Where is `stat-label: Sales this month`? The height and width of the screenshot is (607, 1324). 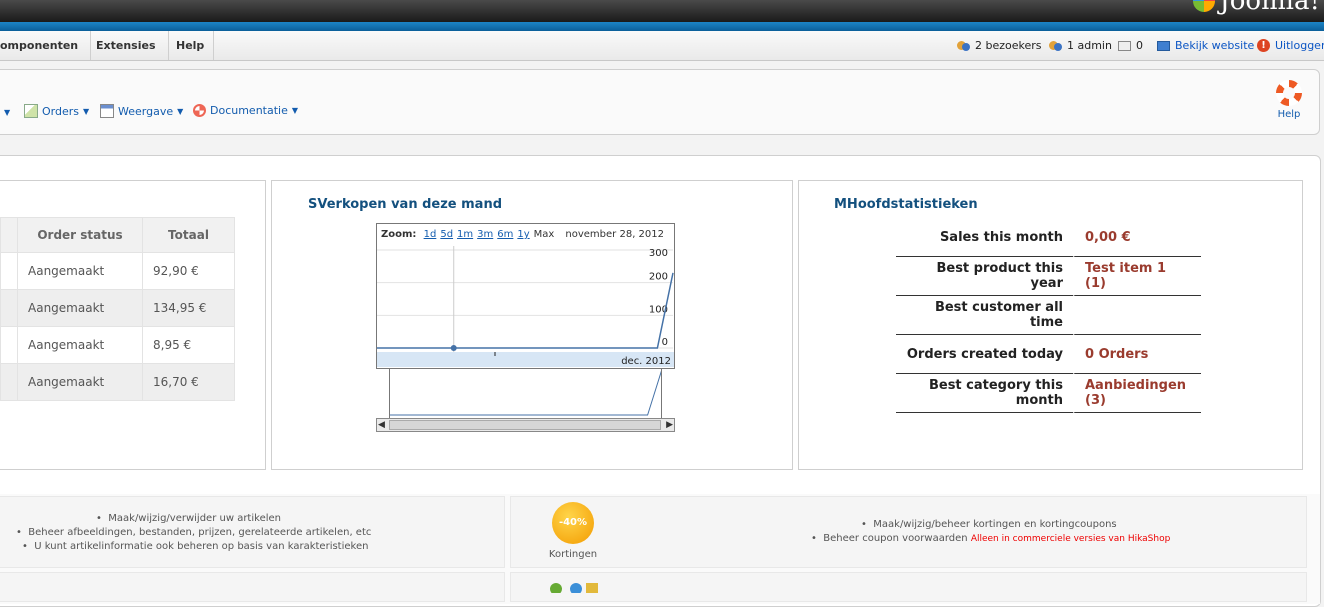 stat-label: Sales this month is located at coordinates (984, 237).